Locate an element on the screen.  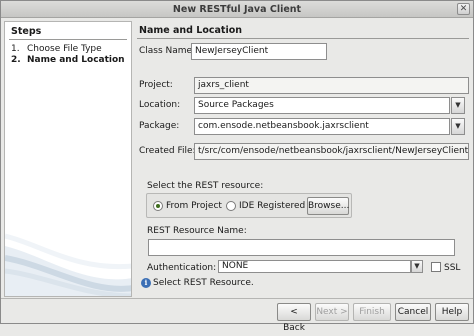
footer-divider is located at coordinates (237, 298).